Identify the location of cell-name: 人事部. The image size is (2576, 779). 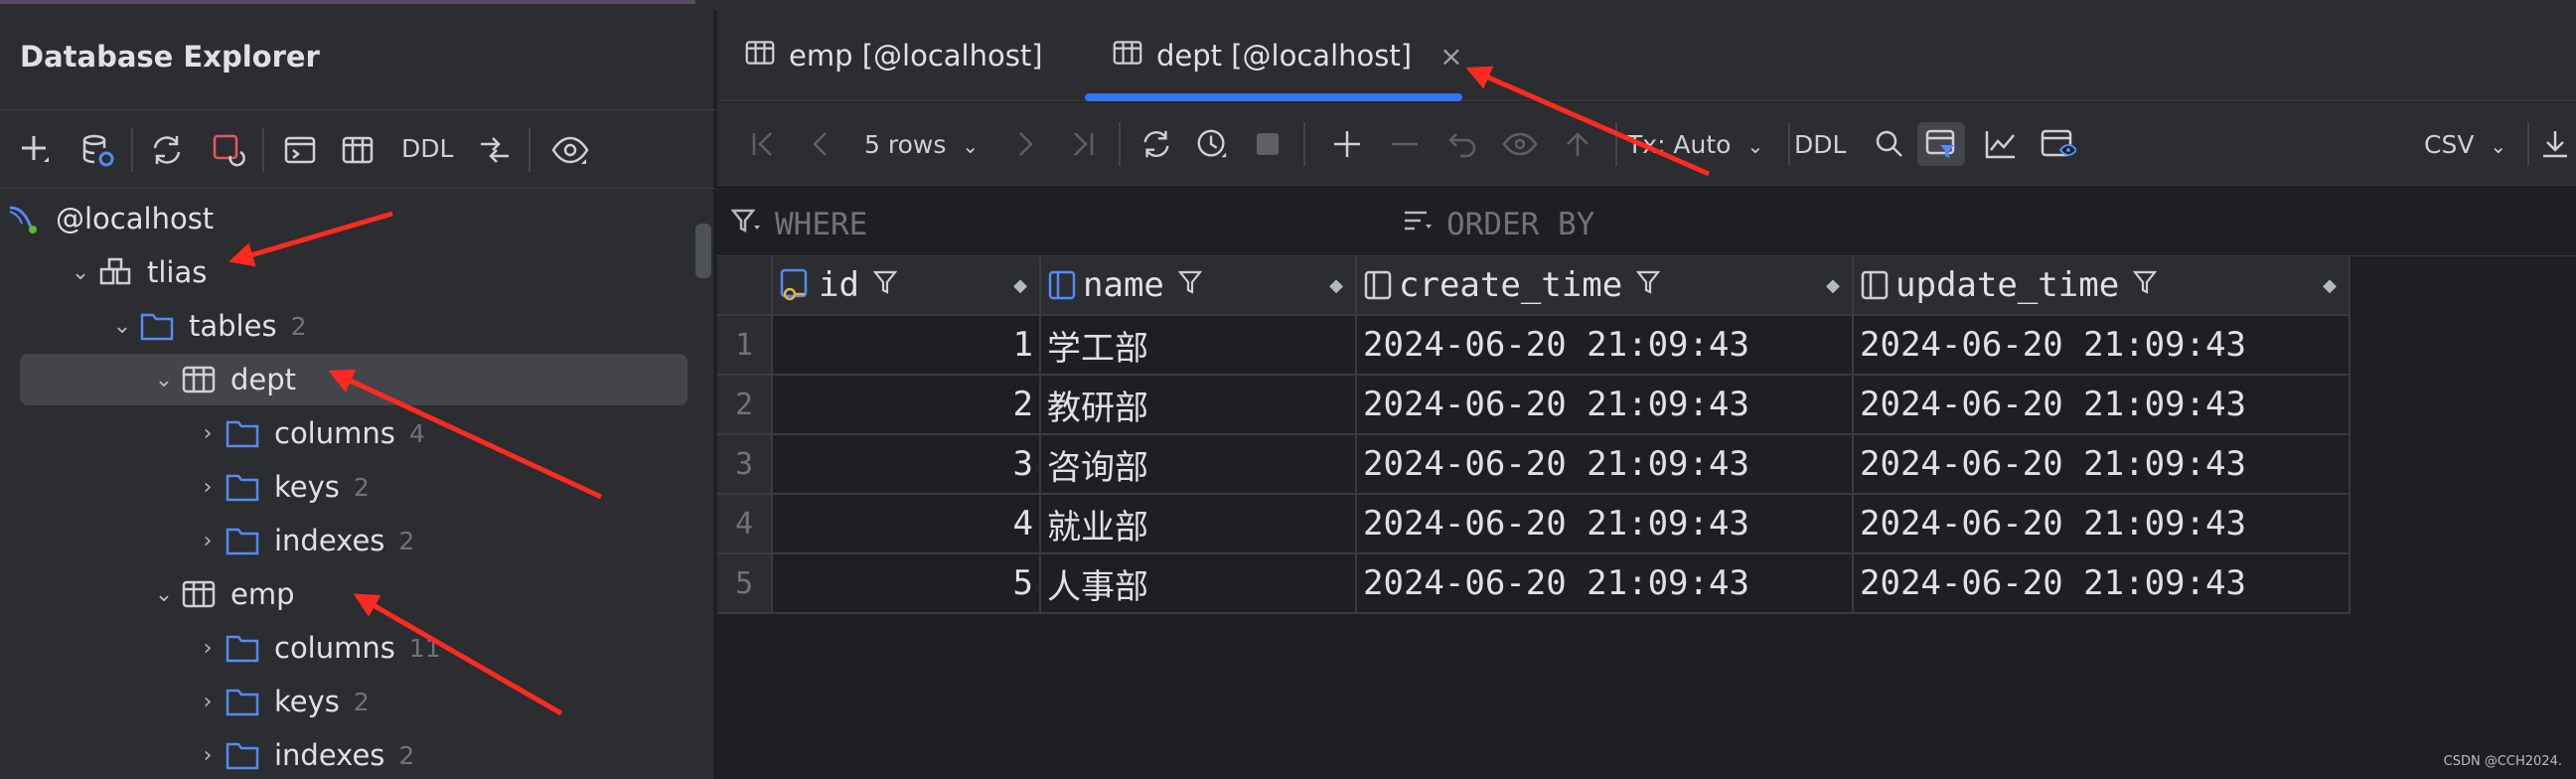
(1199, 584).